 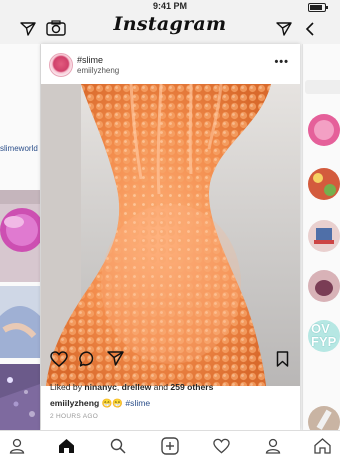 I want to click on comment-icon, so click(x=87, y=359).